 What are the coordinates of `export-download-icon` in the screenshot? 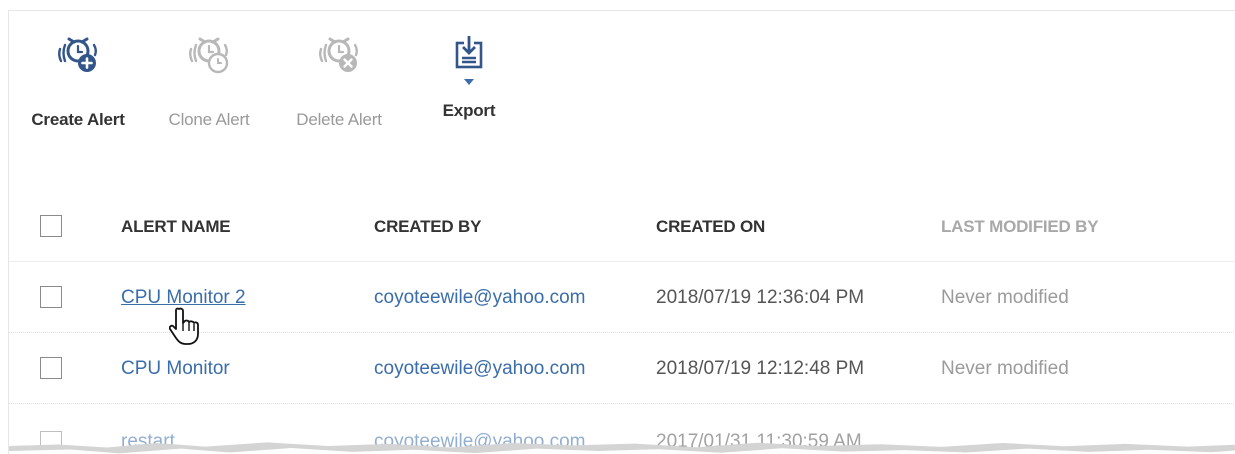 It's located at (469, 55).